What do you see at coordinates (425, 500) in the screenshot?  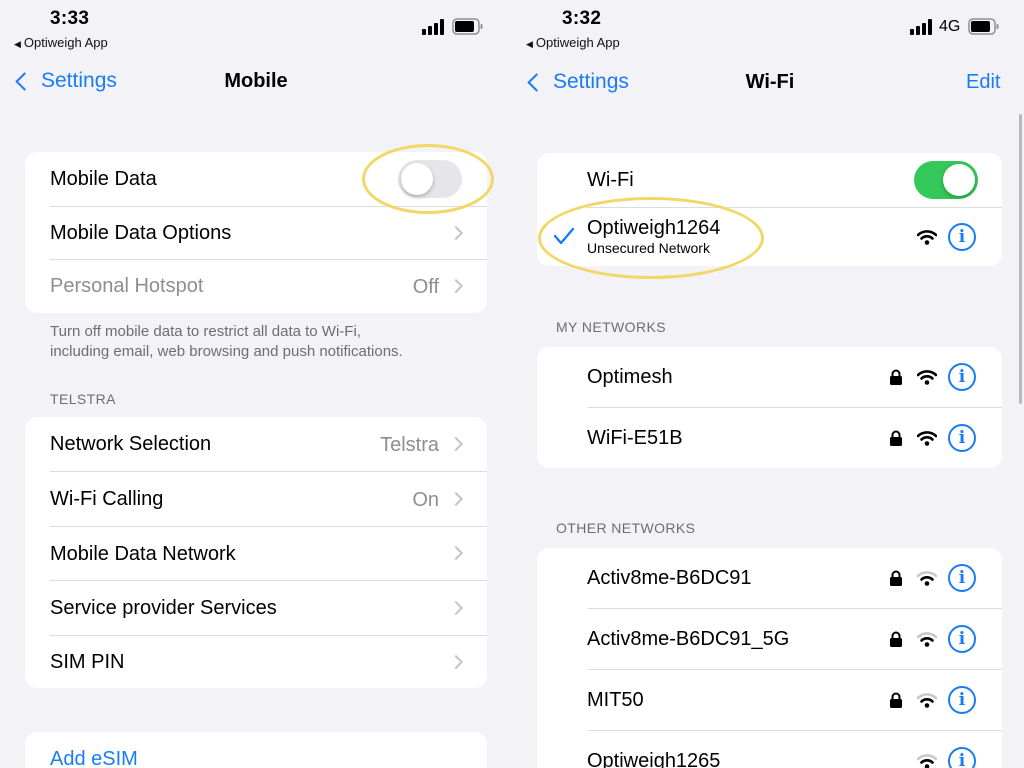 I see `wifi-calling-value: On` at bounding box center [425, 500].